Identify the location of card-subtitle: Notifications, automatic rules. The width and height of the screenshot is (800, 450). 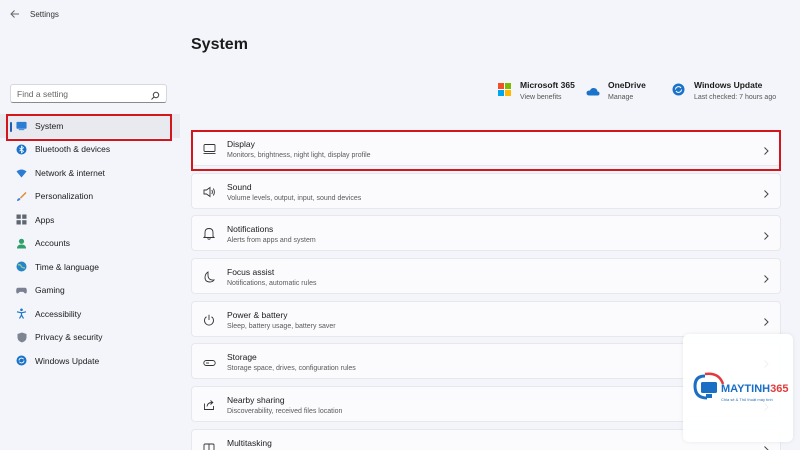
(272, 284).